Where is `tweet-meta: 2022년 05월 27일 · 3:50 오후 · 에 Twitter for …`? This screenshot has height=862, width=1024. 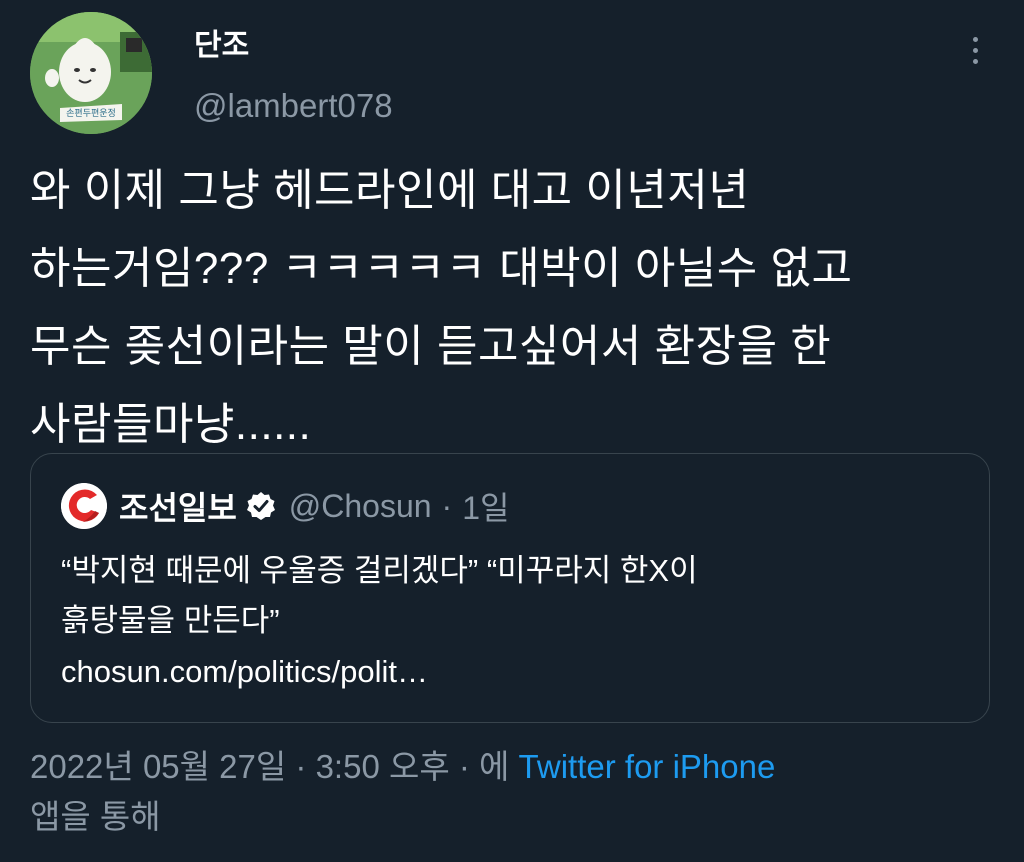 tweet-meta: 2022년 05월 27일 · 3:50 오후 · 에 Twitter for … is located at coordinates (510, 792).